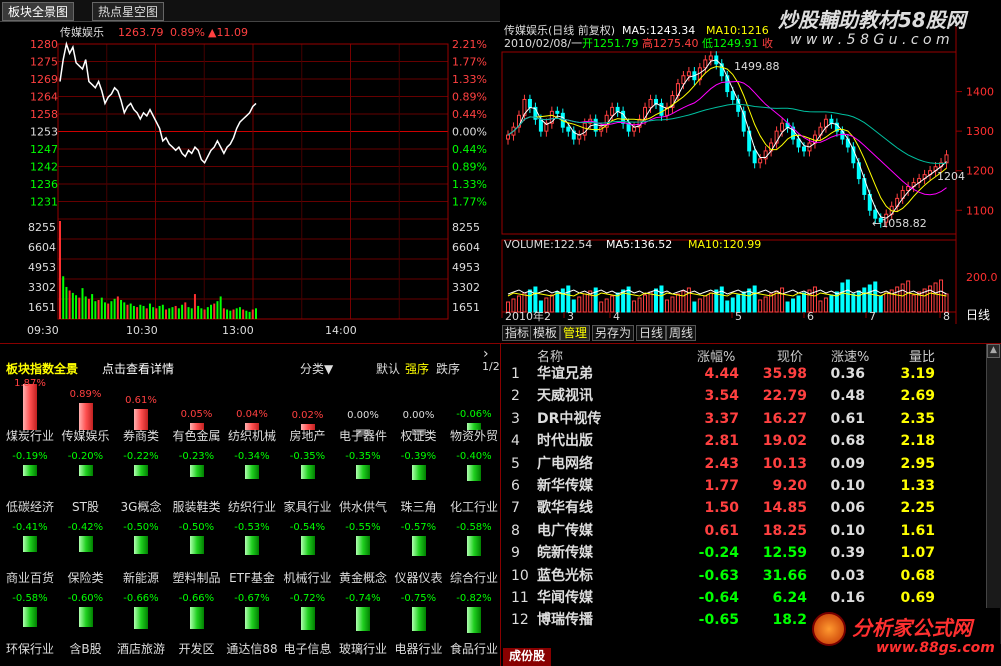 The width and height of the screenshot is (1001, 666). What do you see at coordinates (30, 483) in the screenshot?
I see `sector-tile: -0.19% 低碳经济` at bounding box center [30, 483].